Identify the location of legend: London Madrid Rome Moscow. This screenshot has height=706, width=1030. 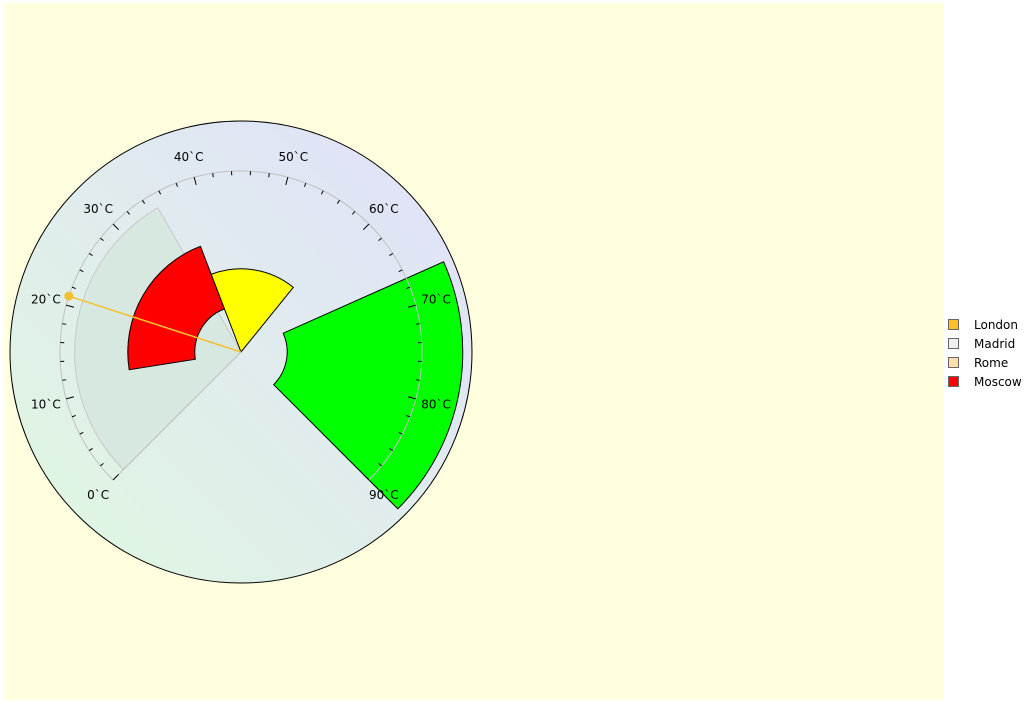
(988, 353).